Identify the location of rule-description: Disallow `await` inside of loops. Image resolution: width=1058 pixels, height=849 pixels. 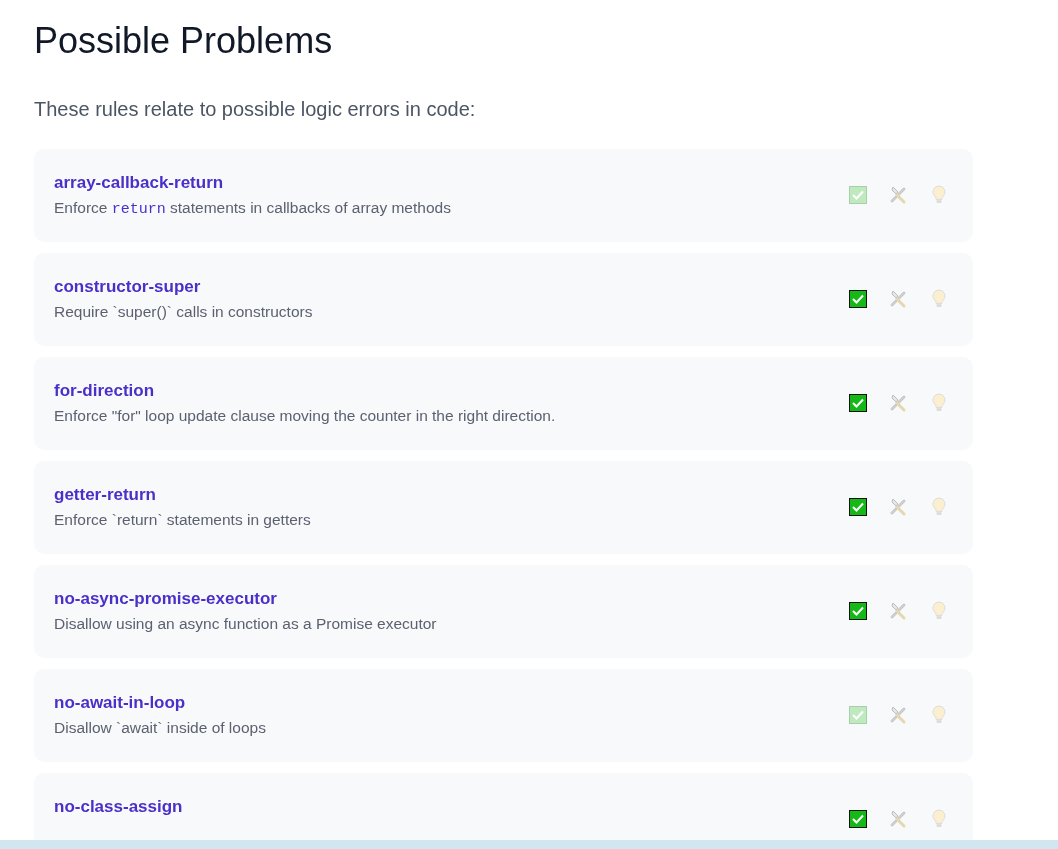
(160, 728).